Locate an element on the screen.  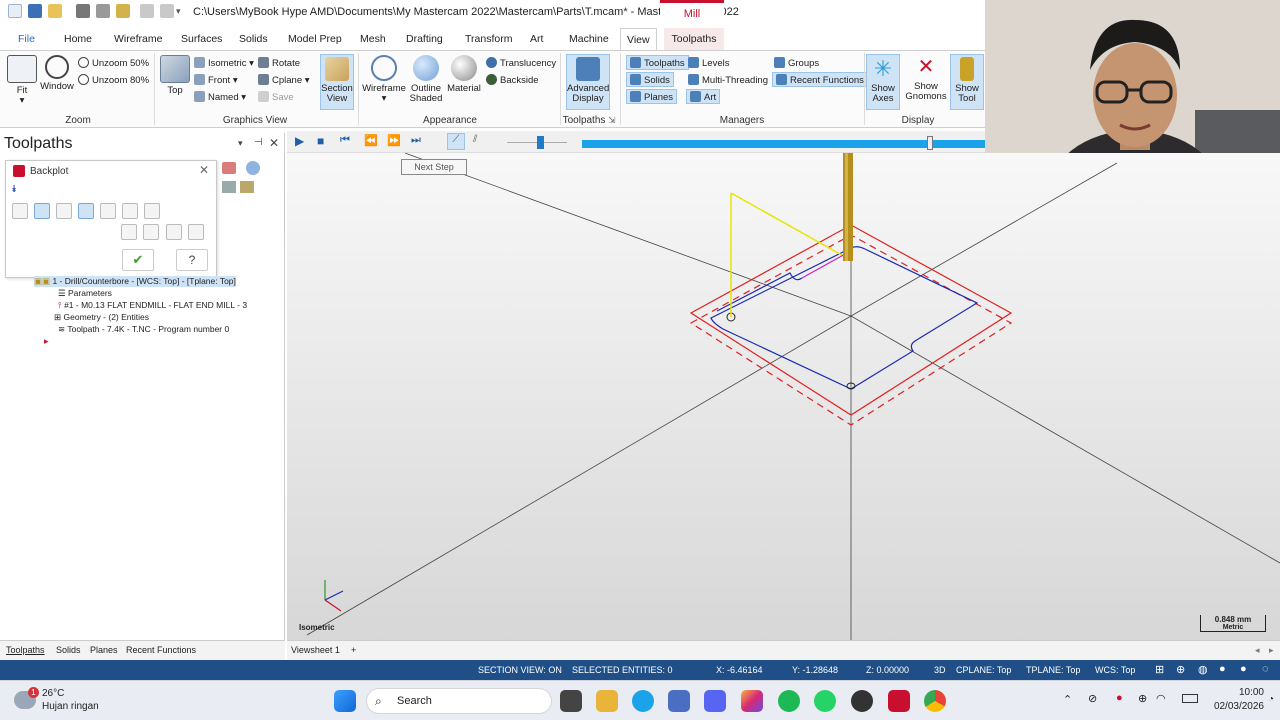
planes-manager-button: Planes is located at coordinates (652, 96).